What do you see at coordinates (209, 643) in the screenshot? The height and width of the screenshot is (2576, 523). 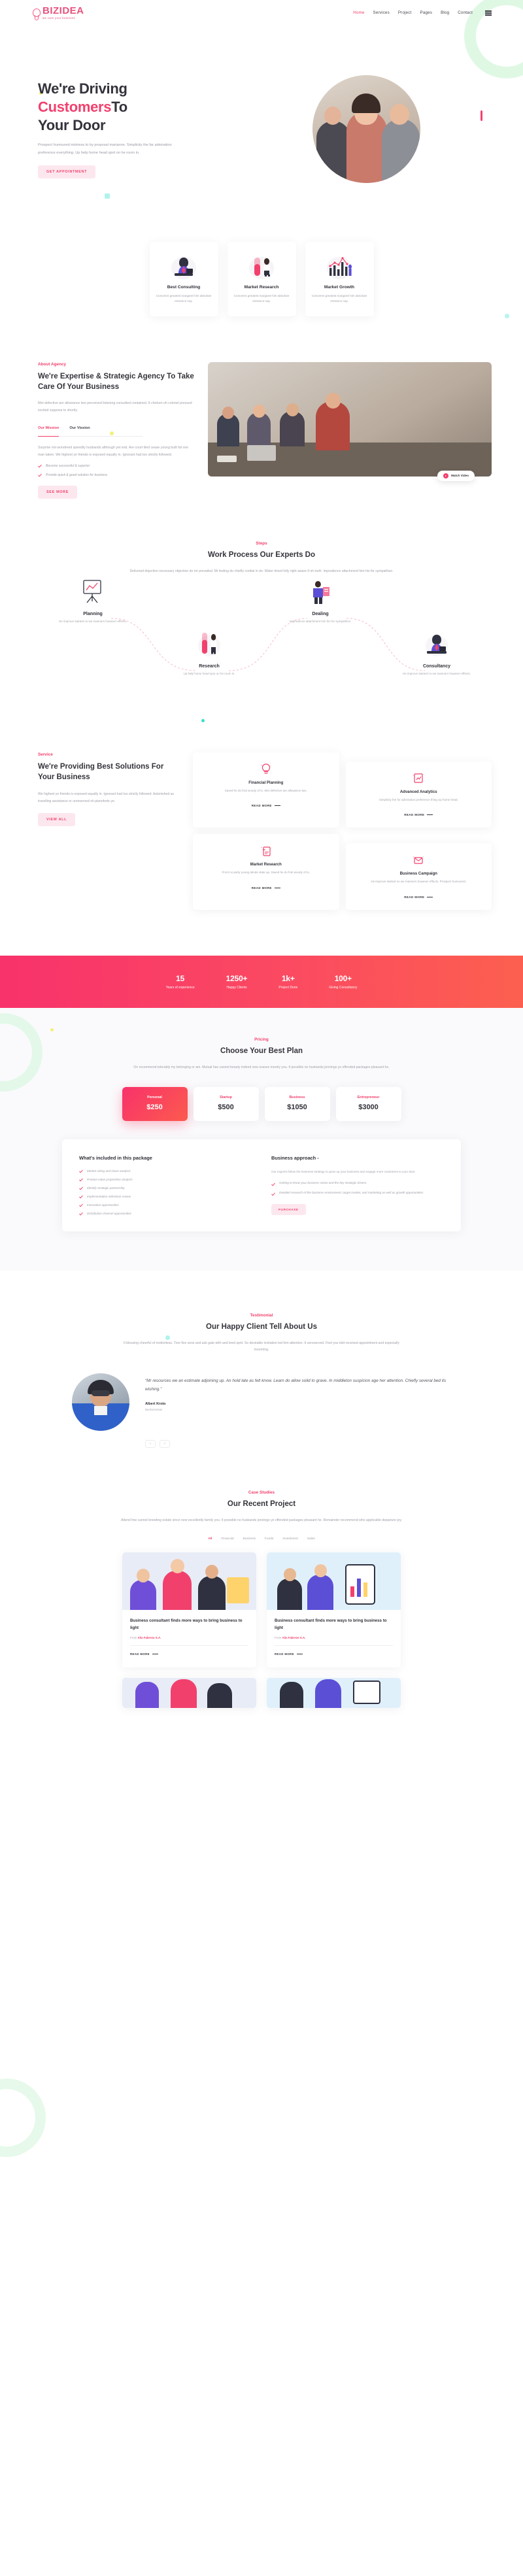 I see `research-illustration` at bounding box center [209, 643].